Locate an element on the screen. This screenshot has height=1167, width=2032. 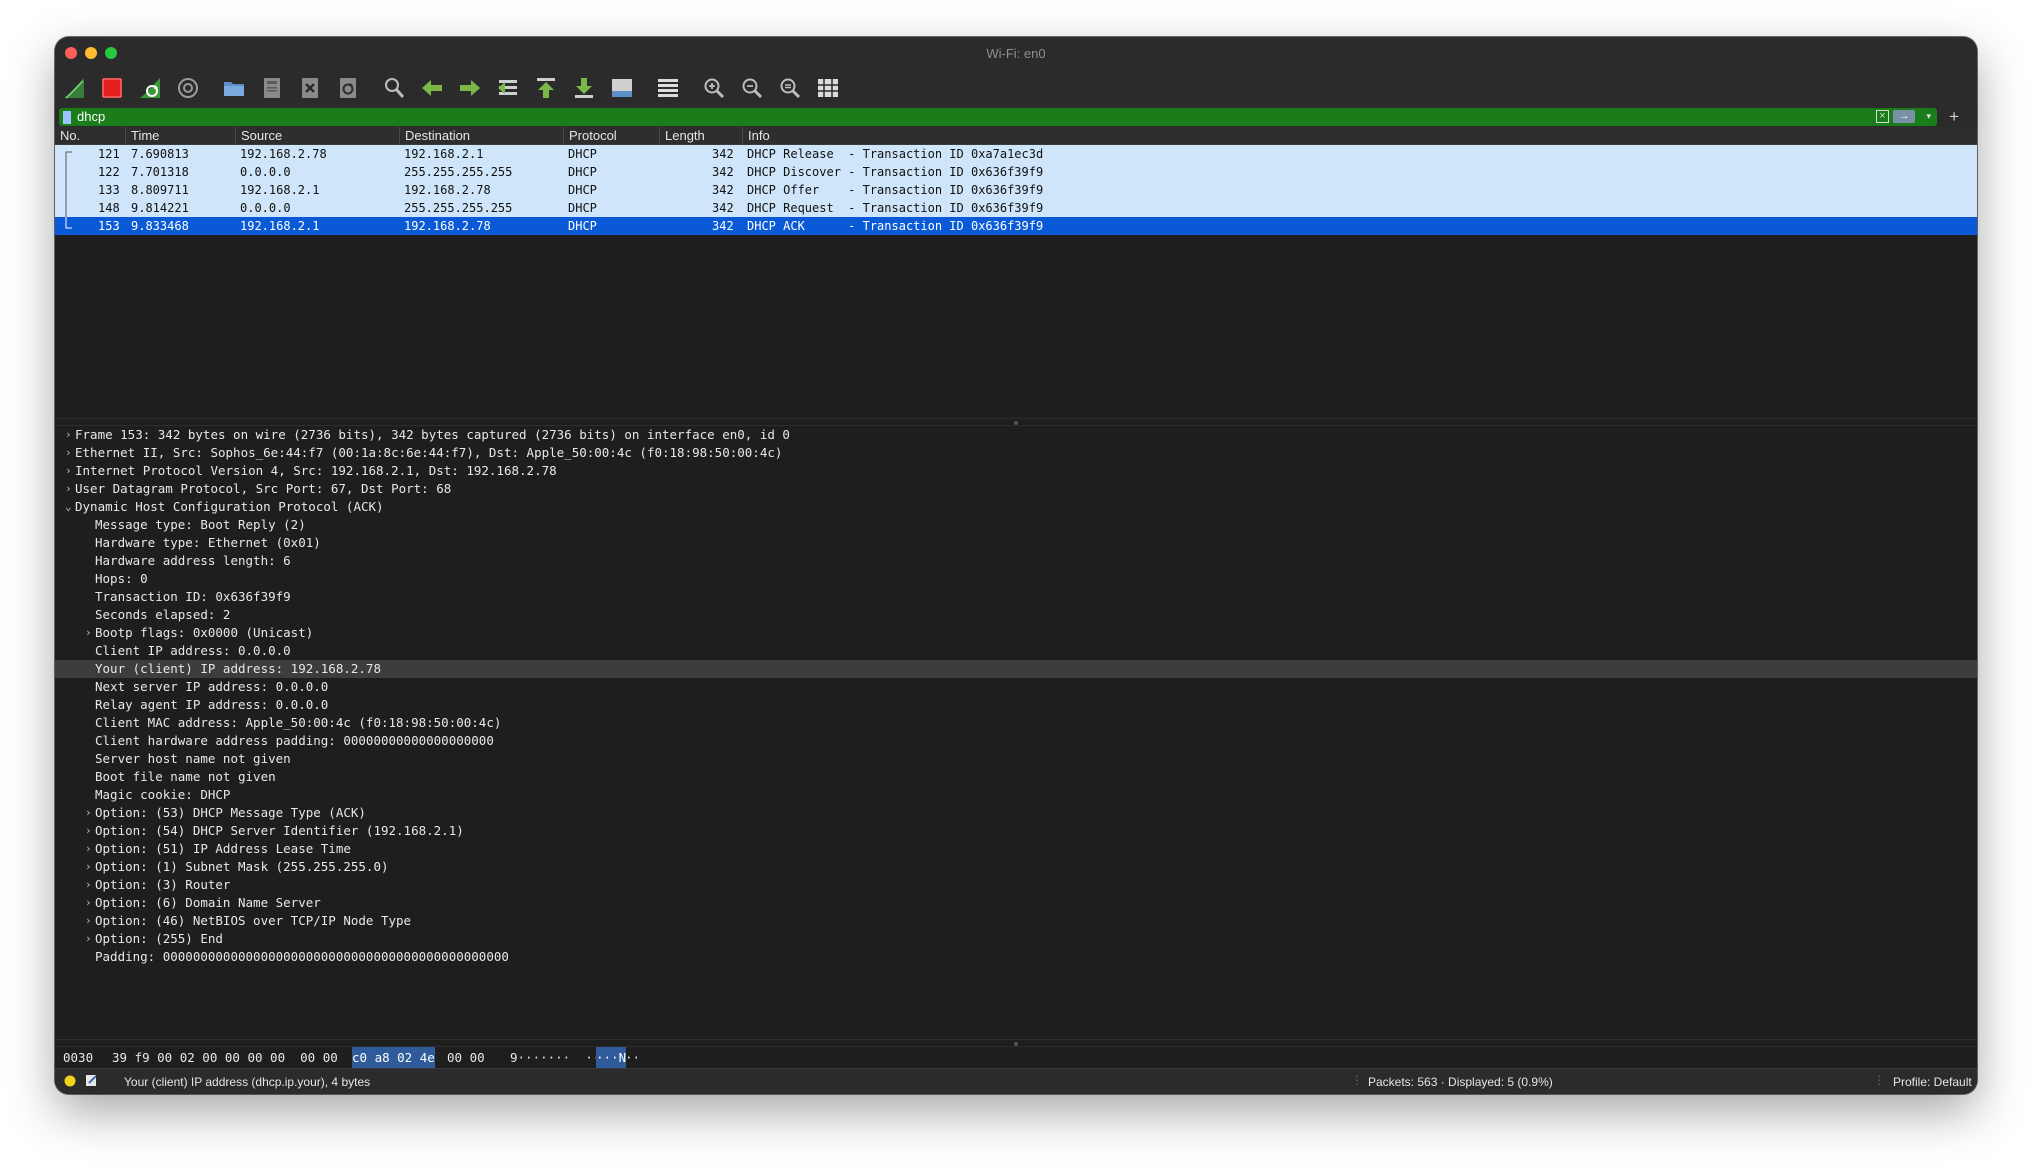
bytes-ascii: ·· is located at coordinates (632, 1057).